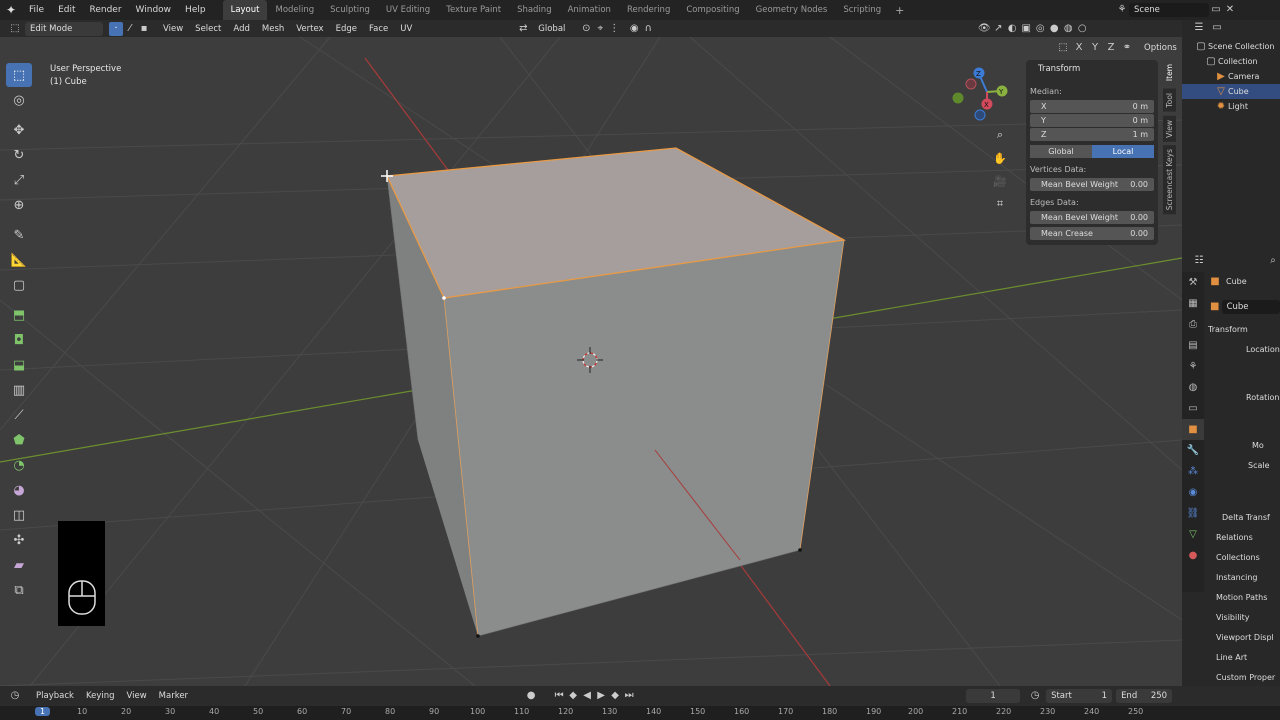  Describe the element at coordinates (1092, 106) in the screenshot. I see `median-x-field: X 0 m` at that location.